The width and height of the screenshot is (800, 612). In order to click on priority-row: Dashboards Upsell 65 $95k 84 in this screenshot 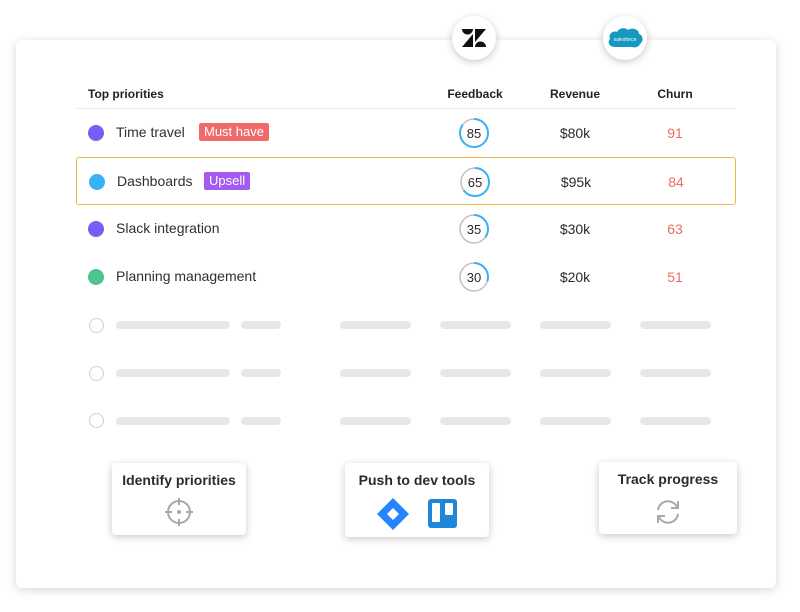, I will do `click(406, 181)`.